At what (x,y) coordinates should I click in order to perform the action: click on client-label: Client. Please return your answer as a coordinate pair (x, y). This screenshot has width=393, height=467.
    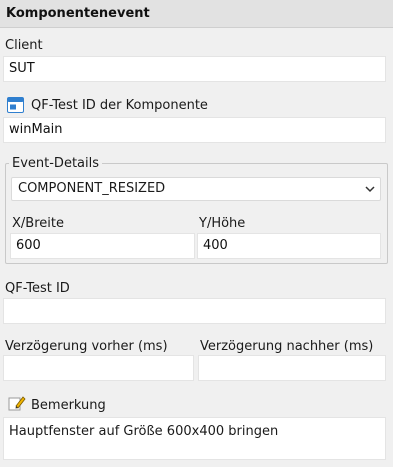
    Looking at the image, I should click on (24, 45).